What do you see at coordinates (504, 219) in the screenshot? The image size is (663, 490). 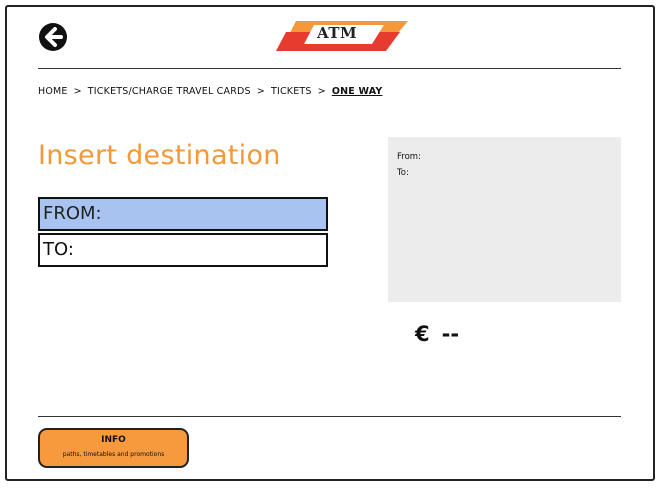 I see `trip-summary-panel: From: To:` at bounding box center [504, 219].